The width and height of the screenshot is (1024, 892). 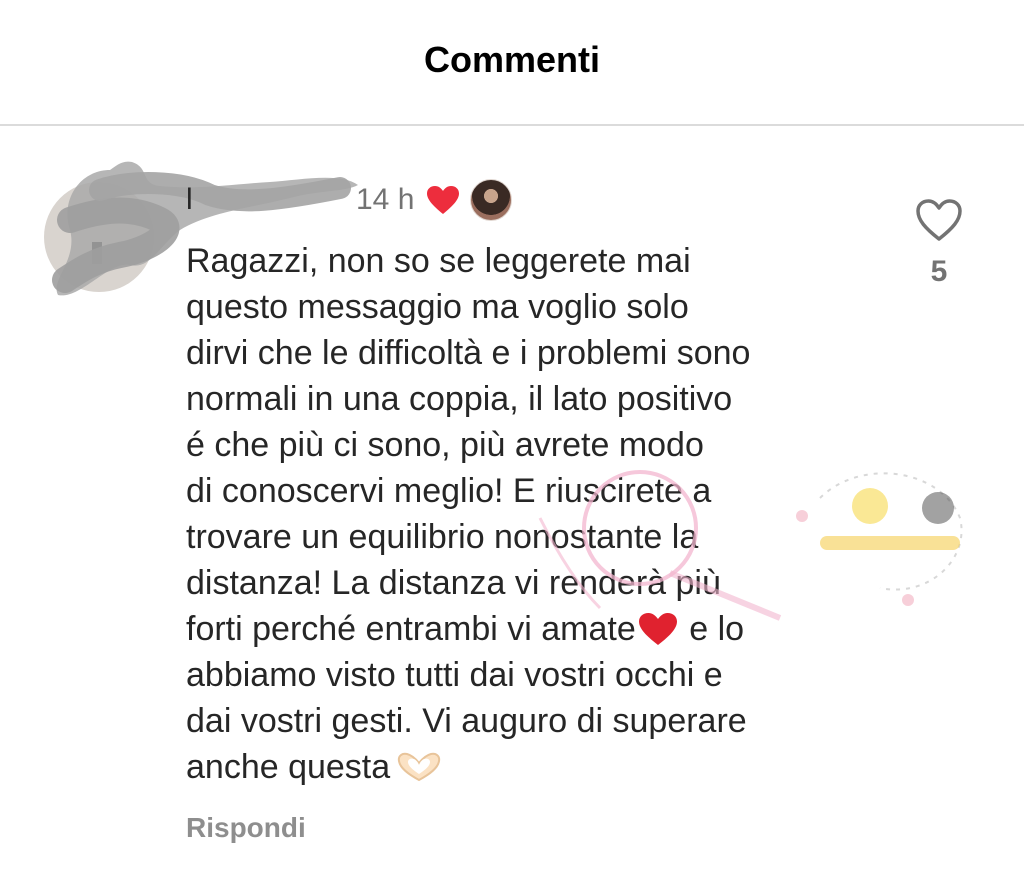 What do you see at coordinates (246, 828) in the screenshot?
I see `reply-button: Rispondi` at bounding box center [246, 828].